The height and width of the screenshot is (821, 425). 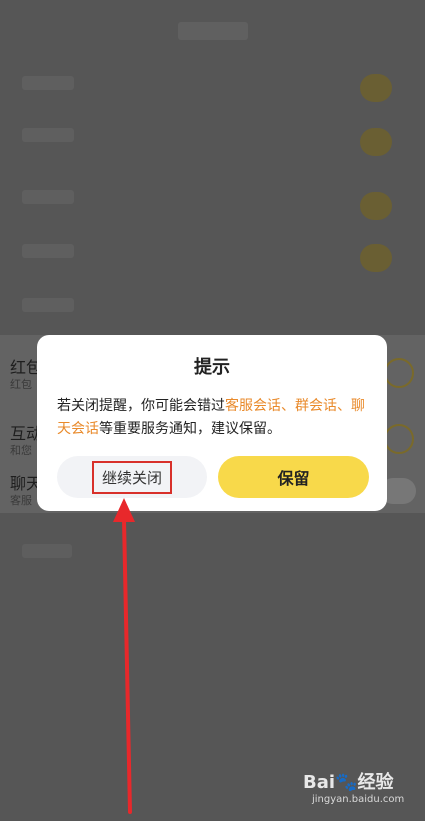 What do you see at coordinates (358, 799) in the screenshot?
I see `watermark-url: jingyan.baidu.com` at bounding box center [358, 799].